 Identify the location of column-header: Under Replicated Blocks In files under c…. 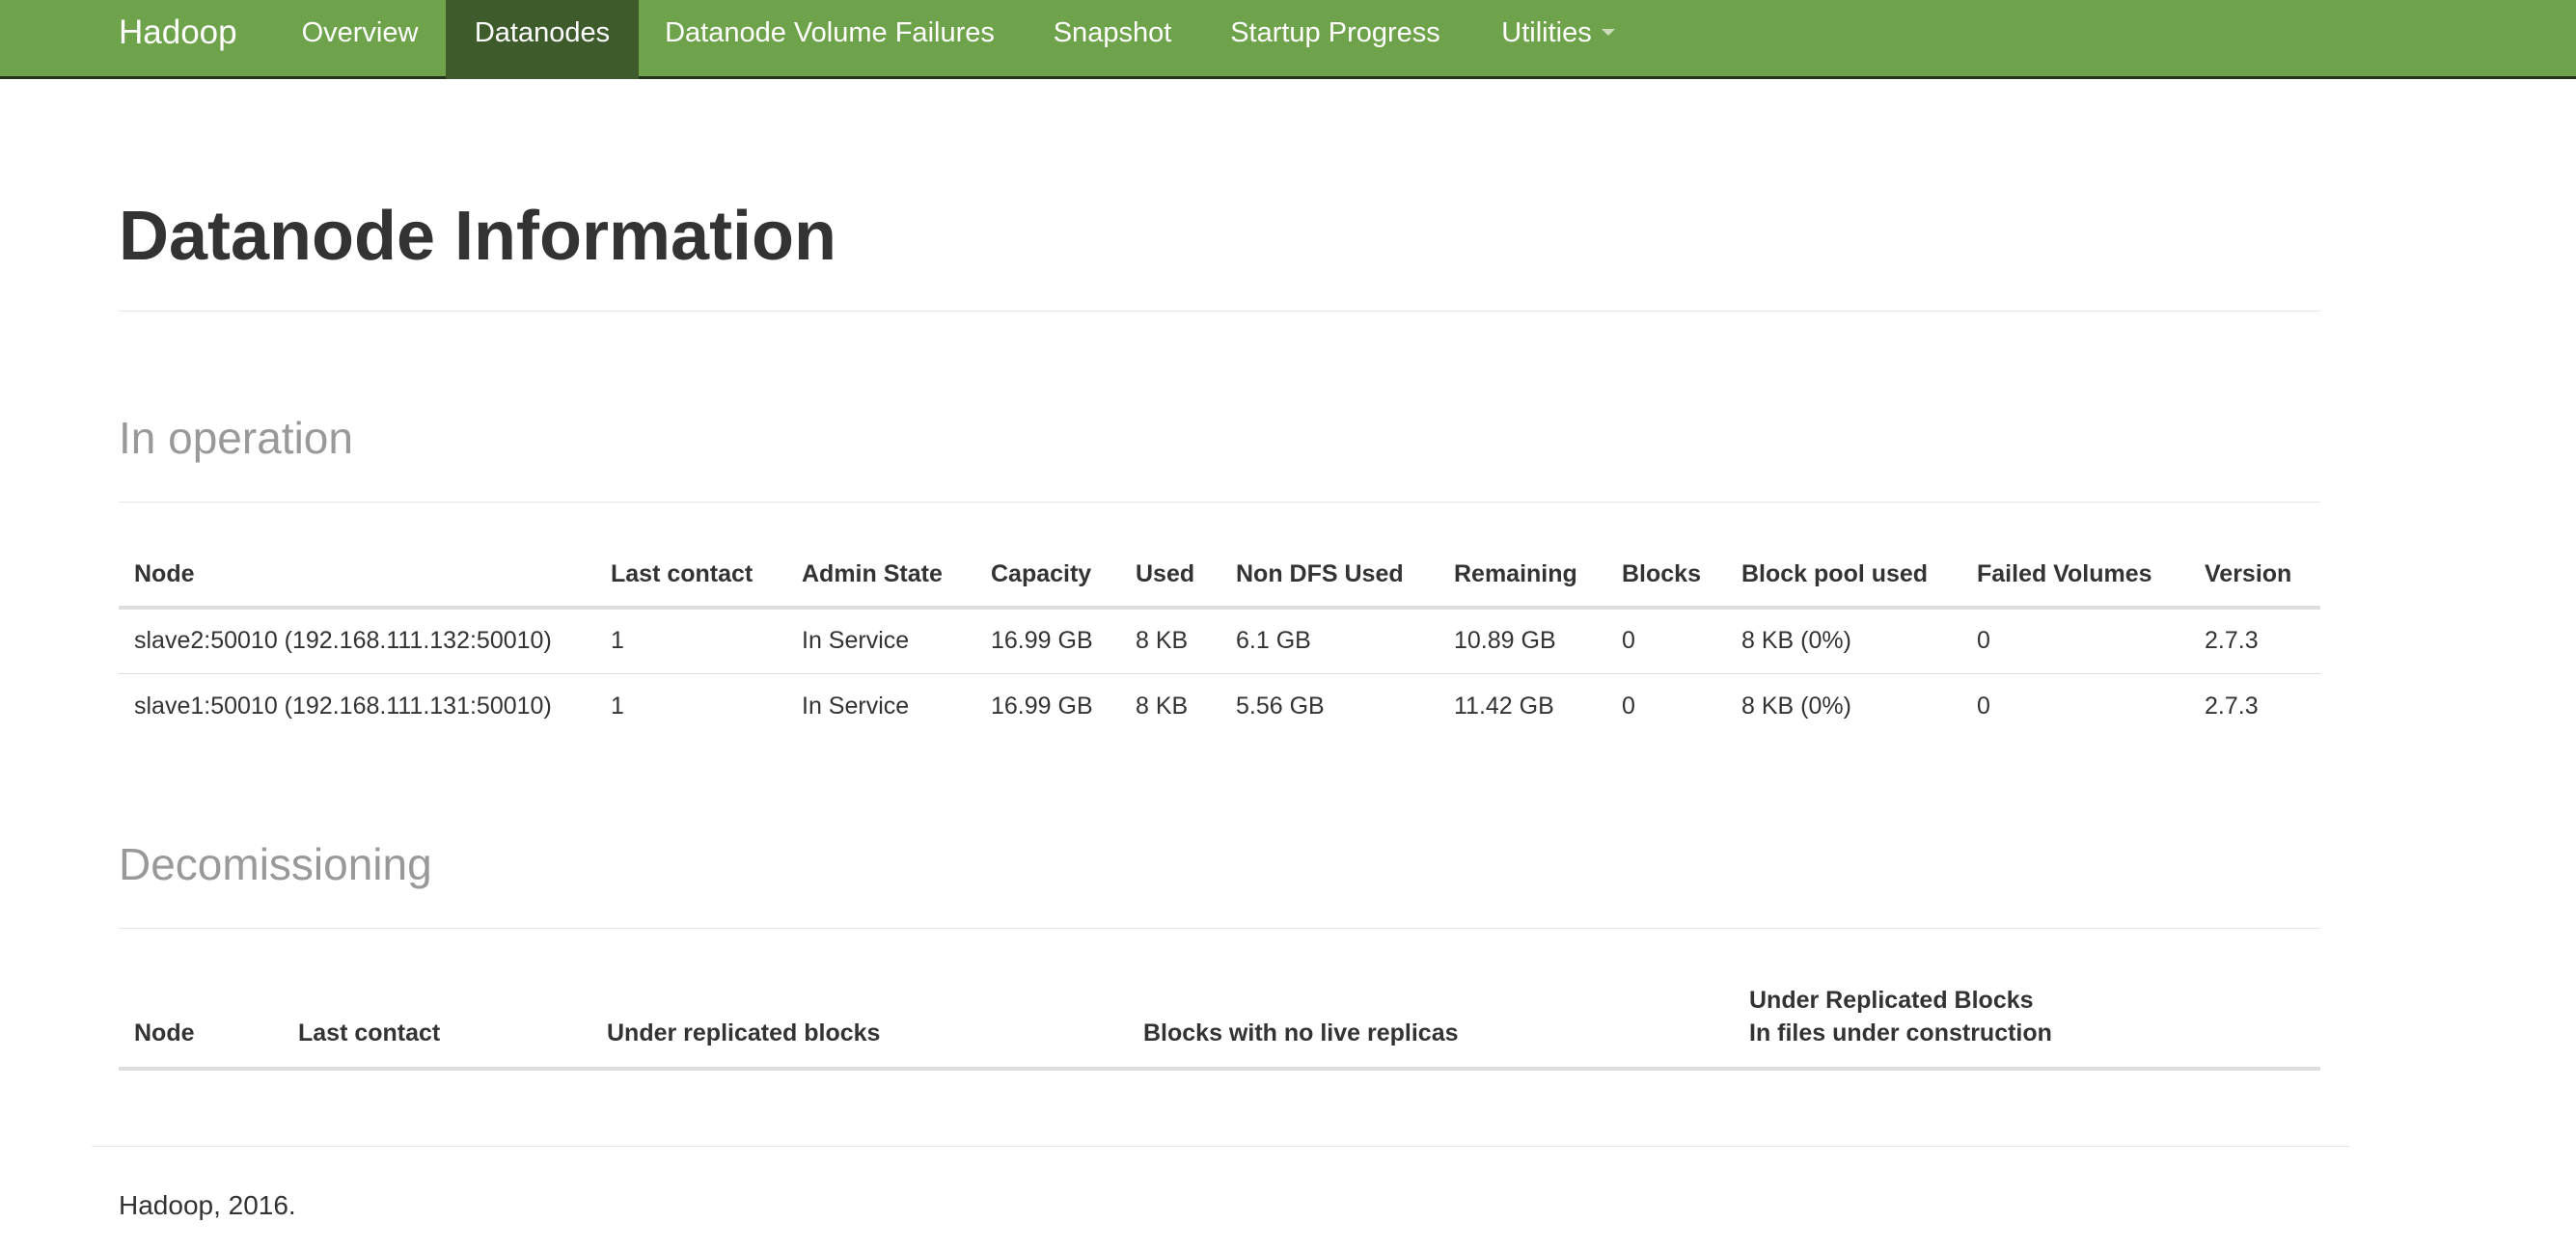
(2027, 1027).